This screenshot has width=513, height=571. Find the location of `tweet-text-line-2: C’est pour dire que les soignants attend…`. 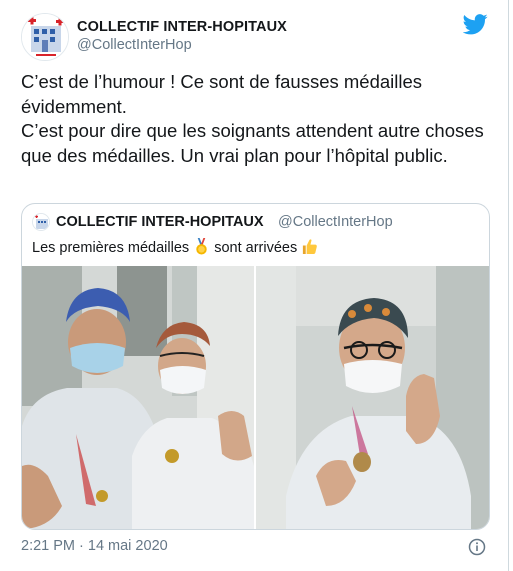

tweet-text-line-2: C’est pour dire que les soignants attend… is located at coordinates (252, 143).